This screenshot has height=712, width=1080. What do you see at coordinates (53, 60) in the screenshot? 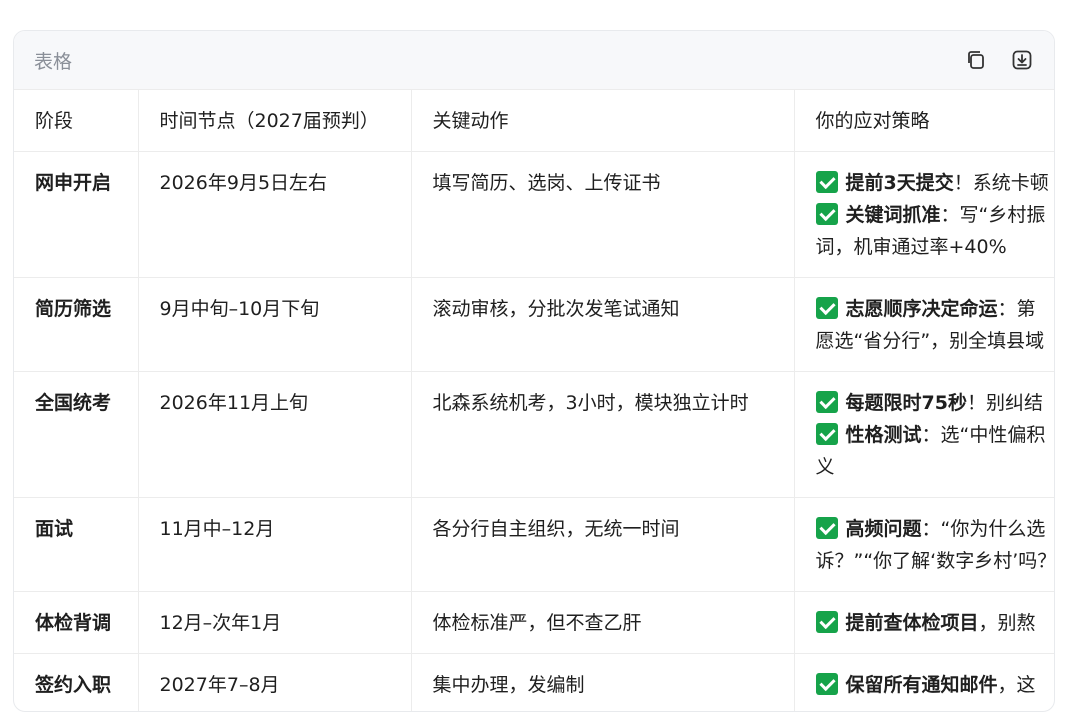
I see `table-title: 表格` at bounding box center [53, 60].